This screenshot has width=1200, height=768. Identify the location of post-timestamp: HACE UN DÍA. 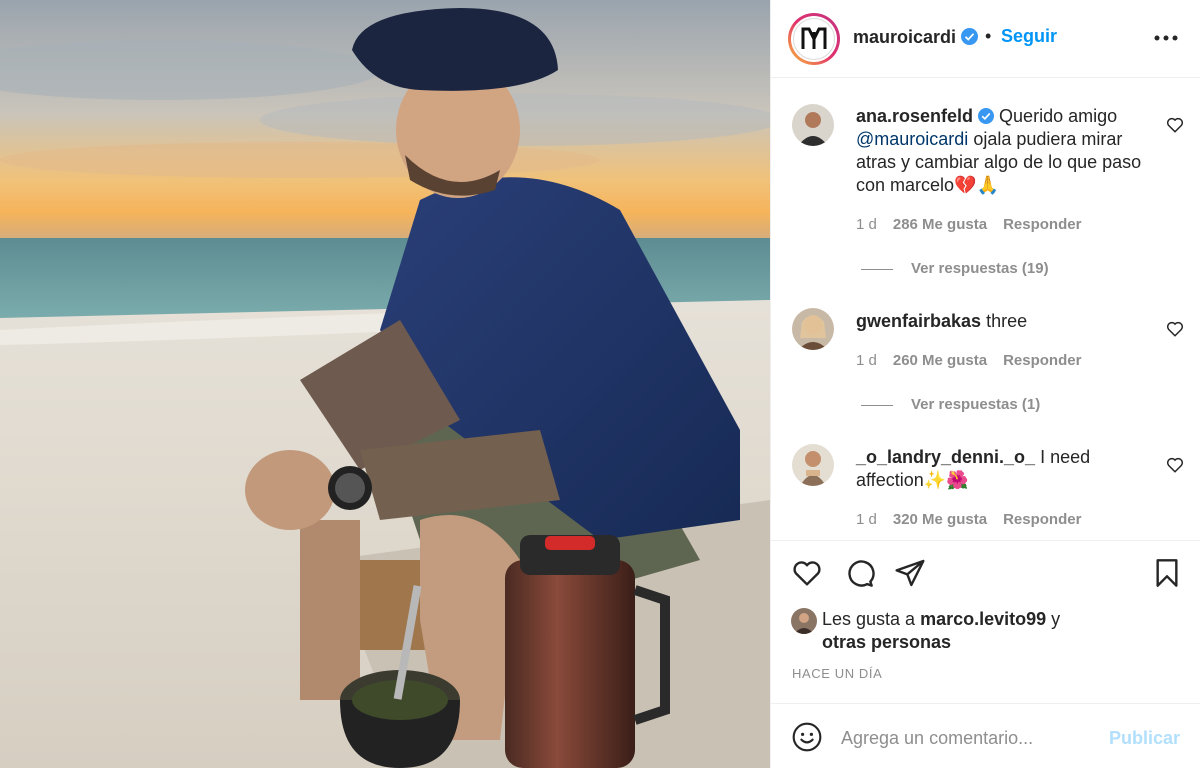
(837, 673).